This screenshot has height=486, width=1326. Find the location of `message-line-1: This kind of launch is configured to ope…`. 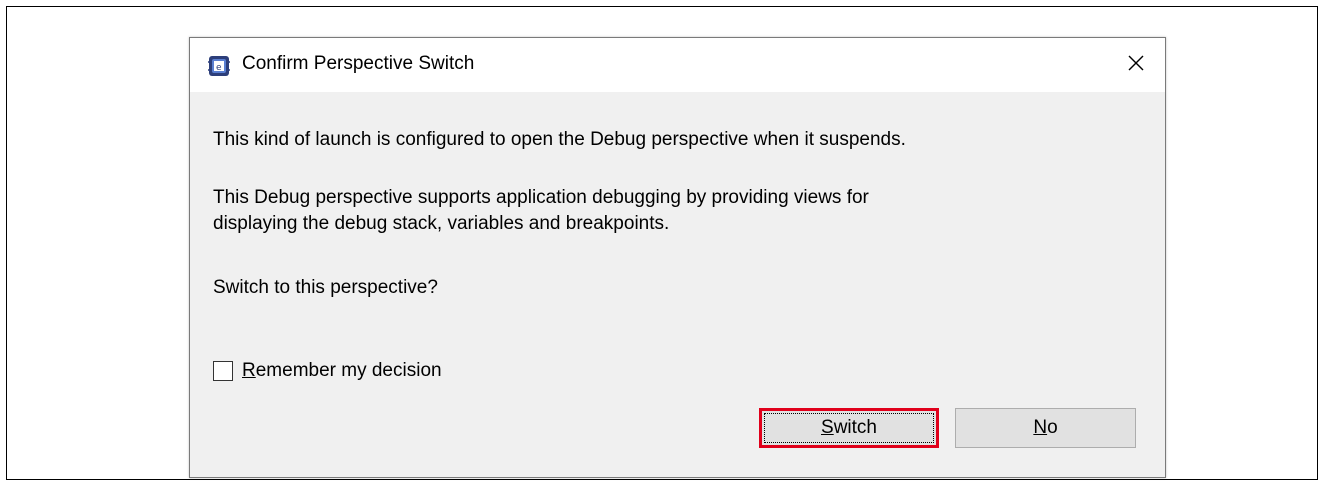

message-line-1: This kind of launch is configured to ope… is located at coordinates (559, 139).